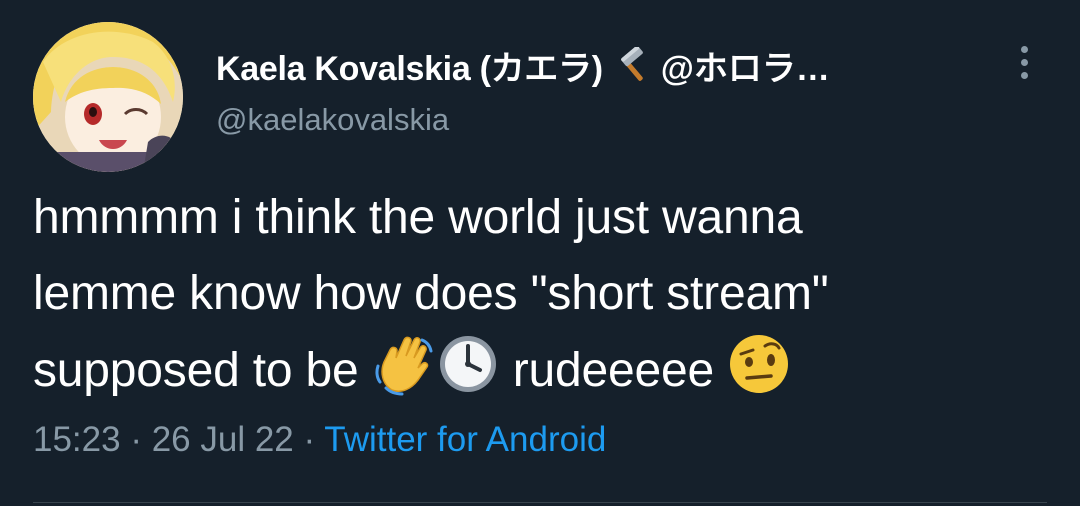  I want to click on avatar-image, so click(108, 97).